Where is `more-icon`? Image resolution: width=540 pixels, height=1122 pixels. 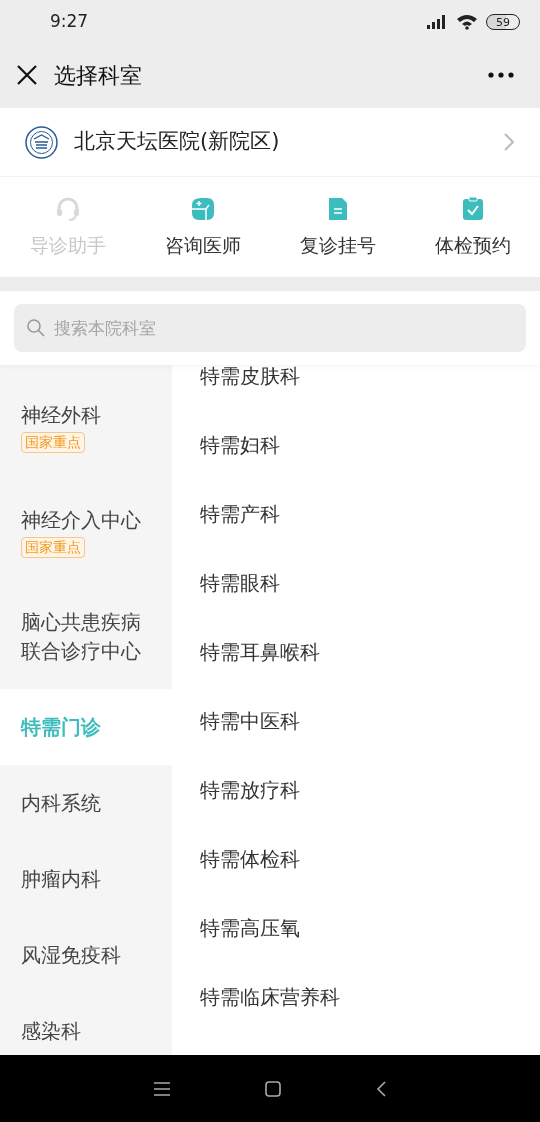 more-icon is located at coordinates (501, 75).